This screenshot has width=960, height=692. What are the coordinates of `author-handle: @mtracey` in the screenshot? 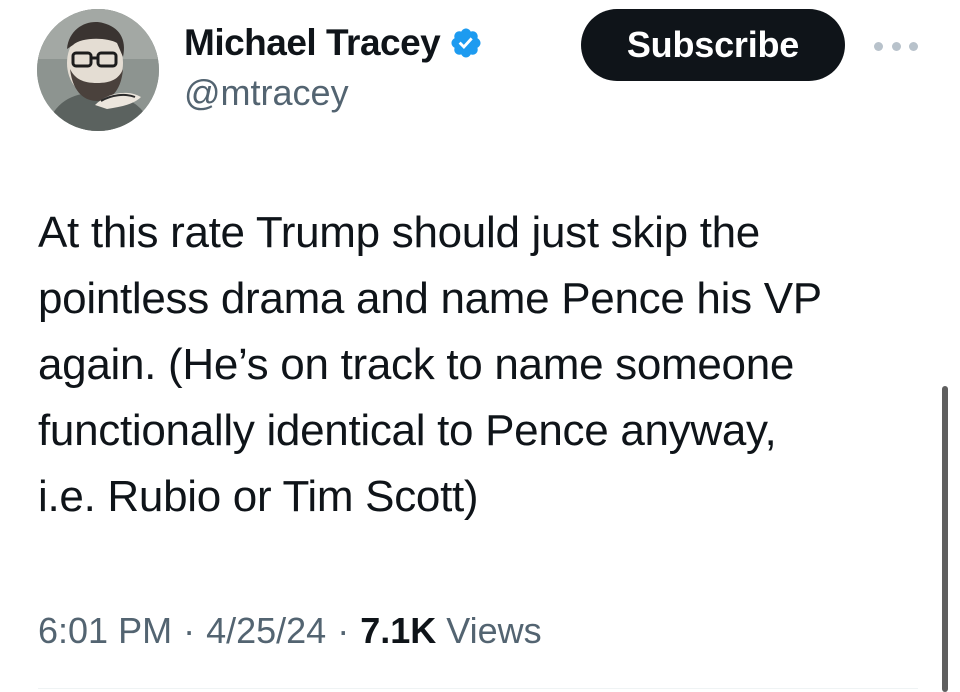 It's located at (266, 93).